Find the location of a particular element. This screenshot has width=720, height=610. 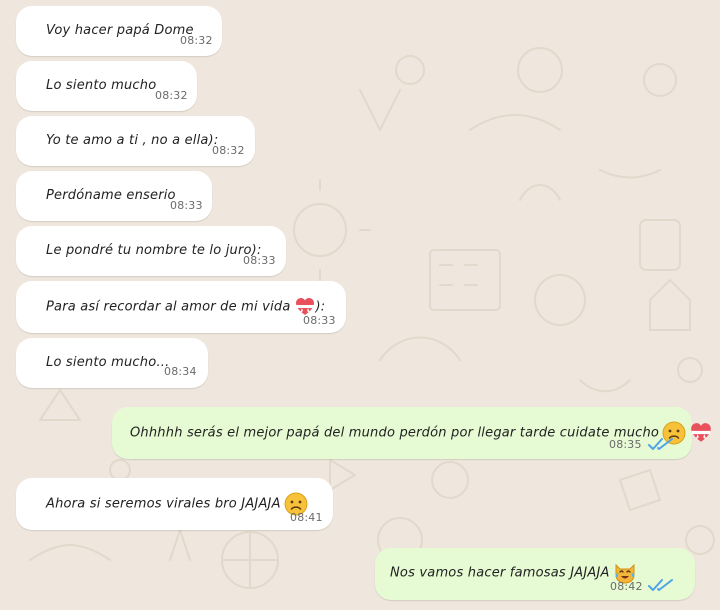

message-time: 08:42 is located at coordinates (626, 586).